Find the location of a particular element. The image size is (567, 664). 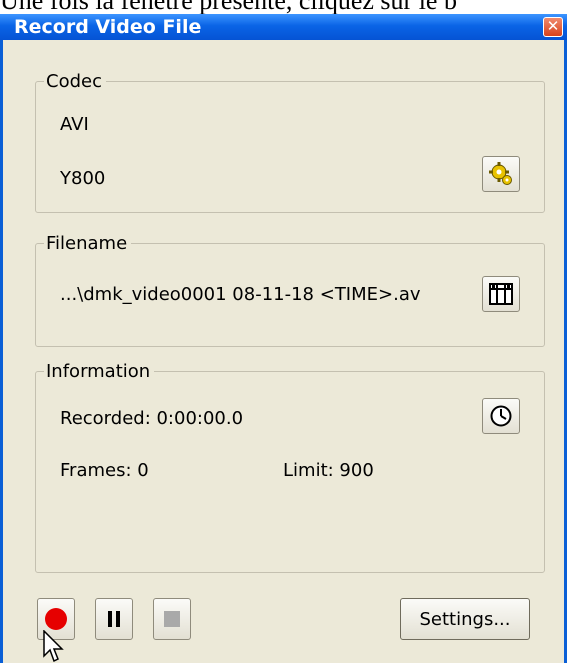

pause-button is located at coordinates (114, 619).